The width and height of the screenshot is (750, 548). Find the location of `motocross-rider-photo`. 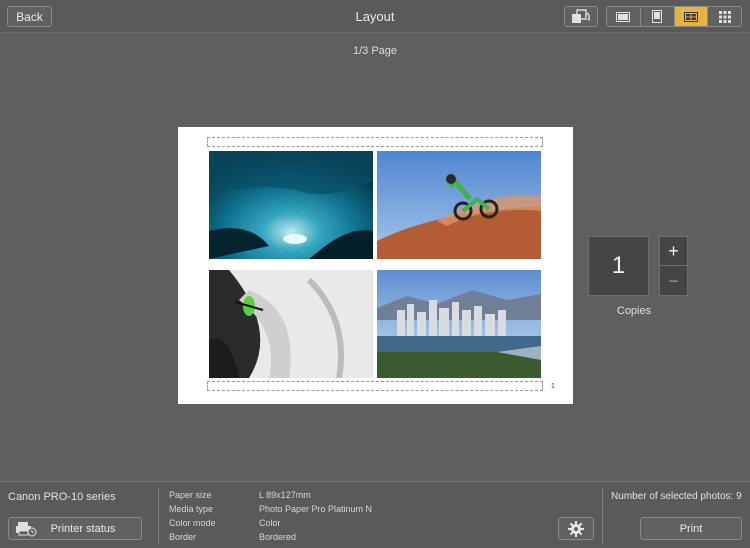

motocross-rider-photo is located at coordinates (459, 205).